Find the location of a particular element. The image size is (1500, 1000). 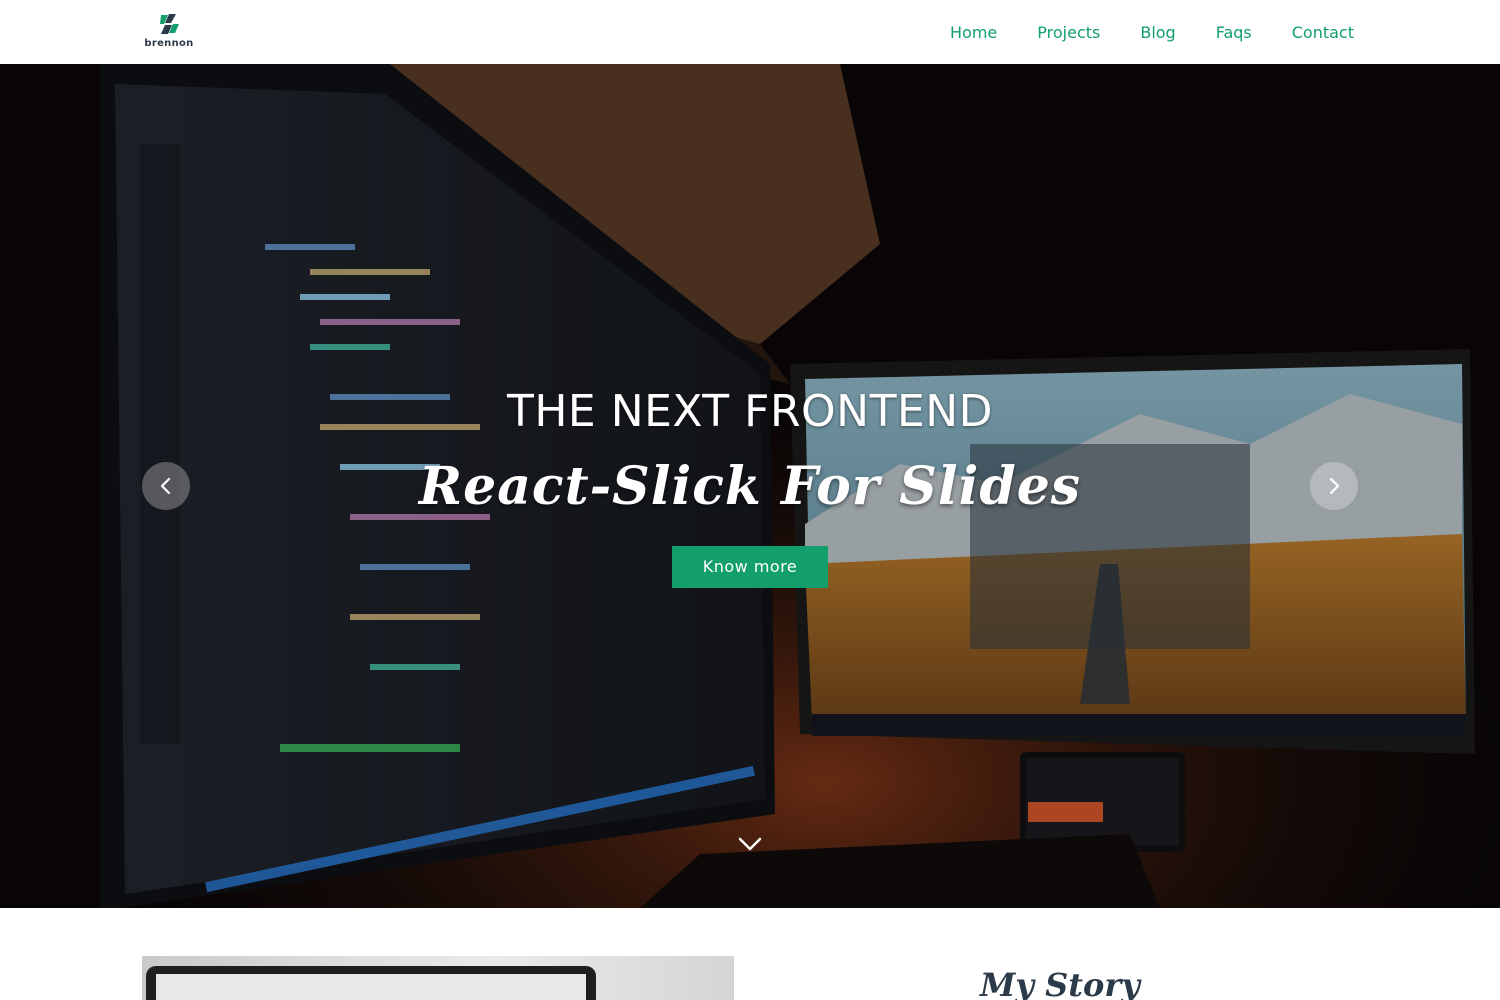

know-more-button: Know more is located at coordinates (750, 567).